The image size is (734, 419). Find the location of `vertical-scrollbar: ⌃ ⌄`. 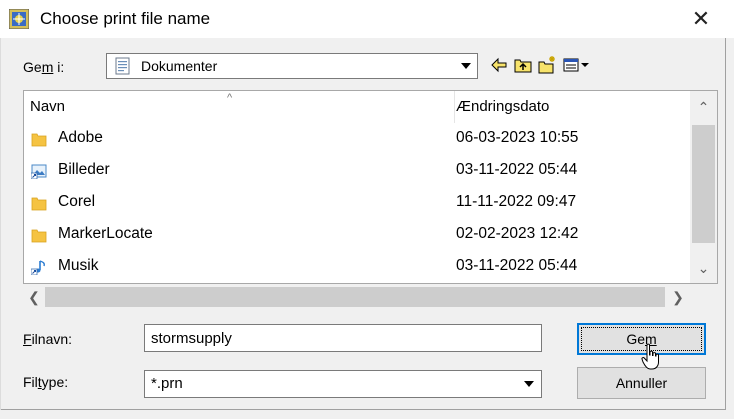

vertical-scrollbar: ⌃ ⌄ is located at coordinates (703, 187).